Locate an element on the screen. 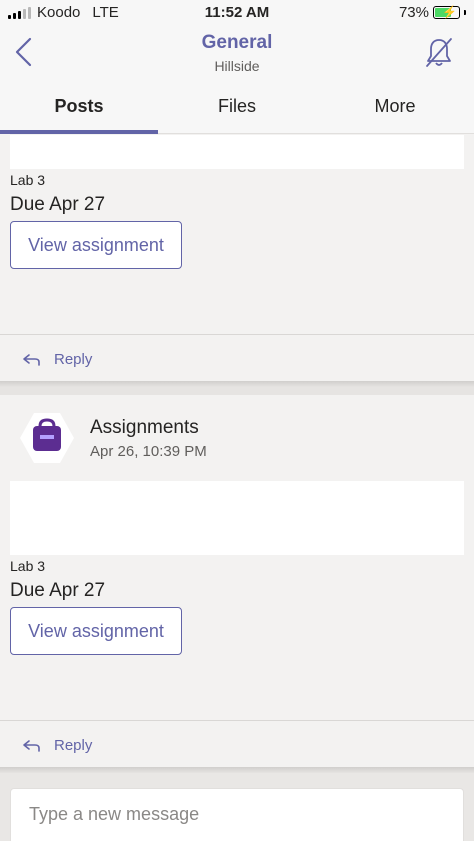 The width and height of the screenshot is (474, 841). channel-tabs: Posts Files More is located at coordinates (237, 111).